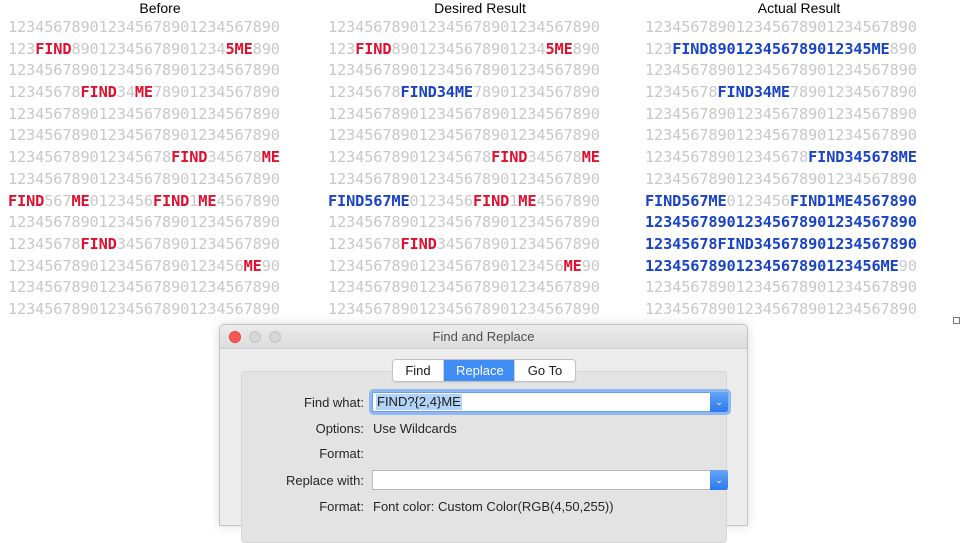  I want to click on find-what-value: FIND?{2,4}ME, so click(419, 402).